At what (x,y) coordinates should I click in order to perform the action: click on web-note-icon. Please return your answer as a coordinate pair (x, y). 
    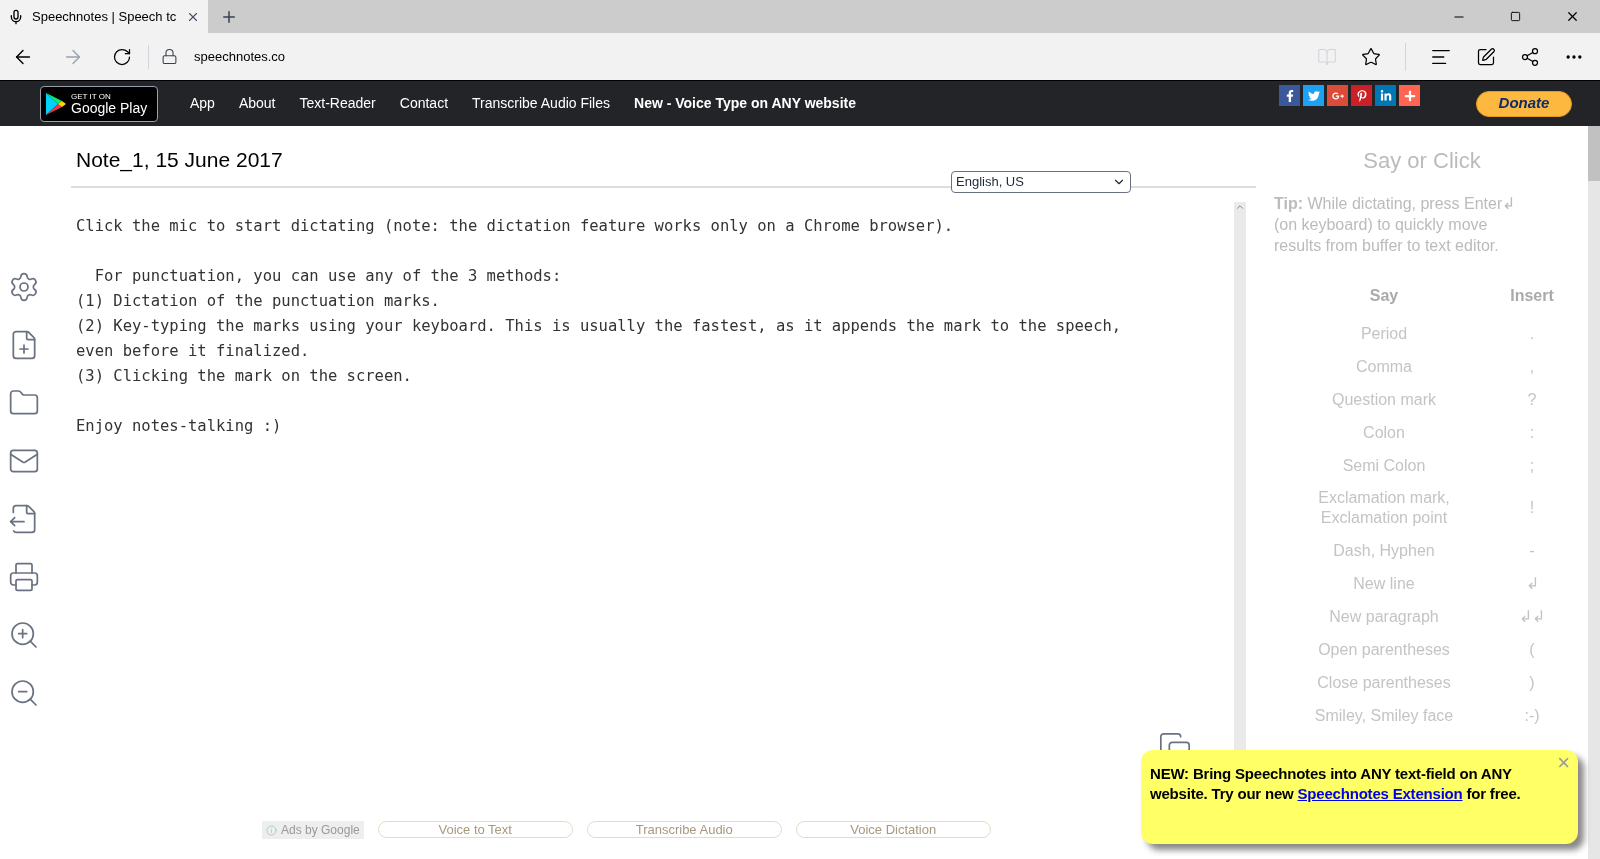
    Looking at the image, I should click on (1486, 56).